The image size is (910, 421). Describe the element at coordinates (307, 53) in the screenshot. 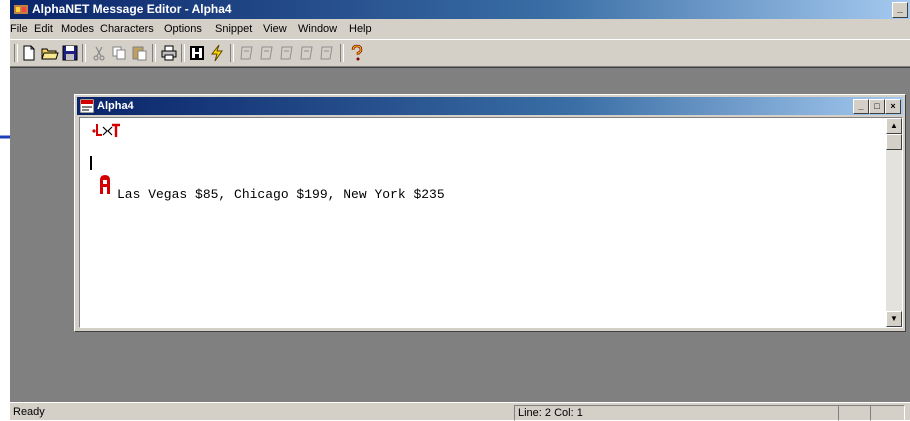

I see `snippet-4-icon` at that location.